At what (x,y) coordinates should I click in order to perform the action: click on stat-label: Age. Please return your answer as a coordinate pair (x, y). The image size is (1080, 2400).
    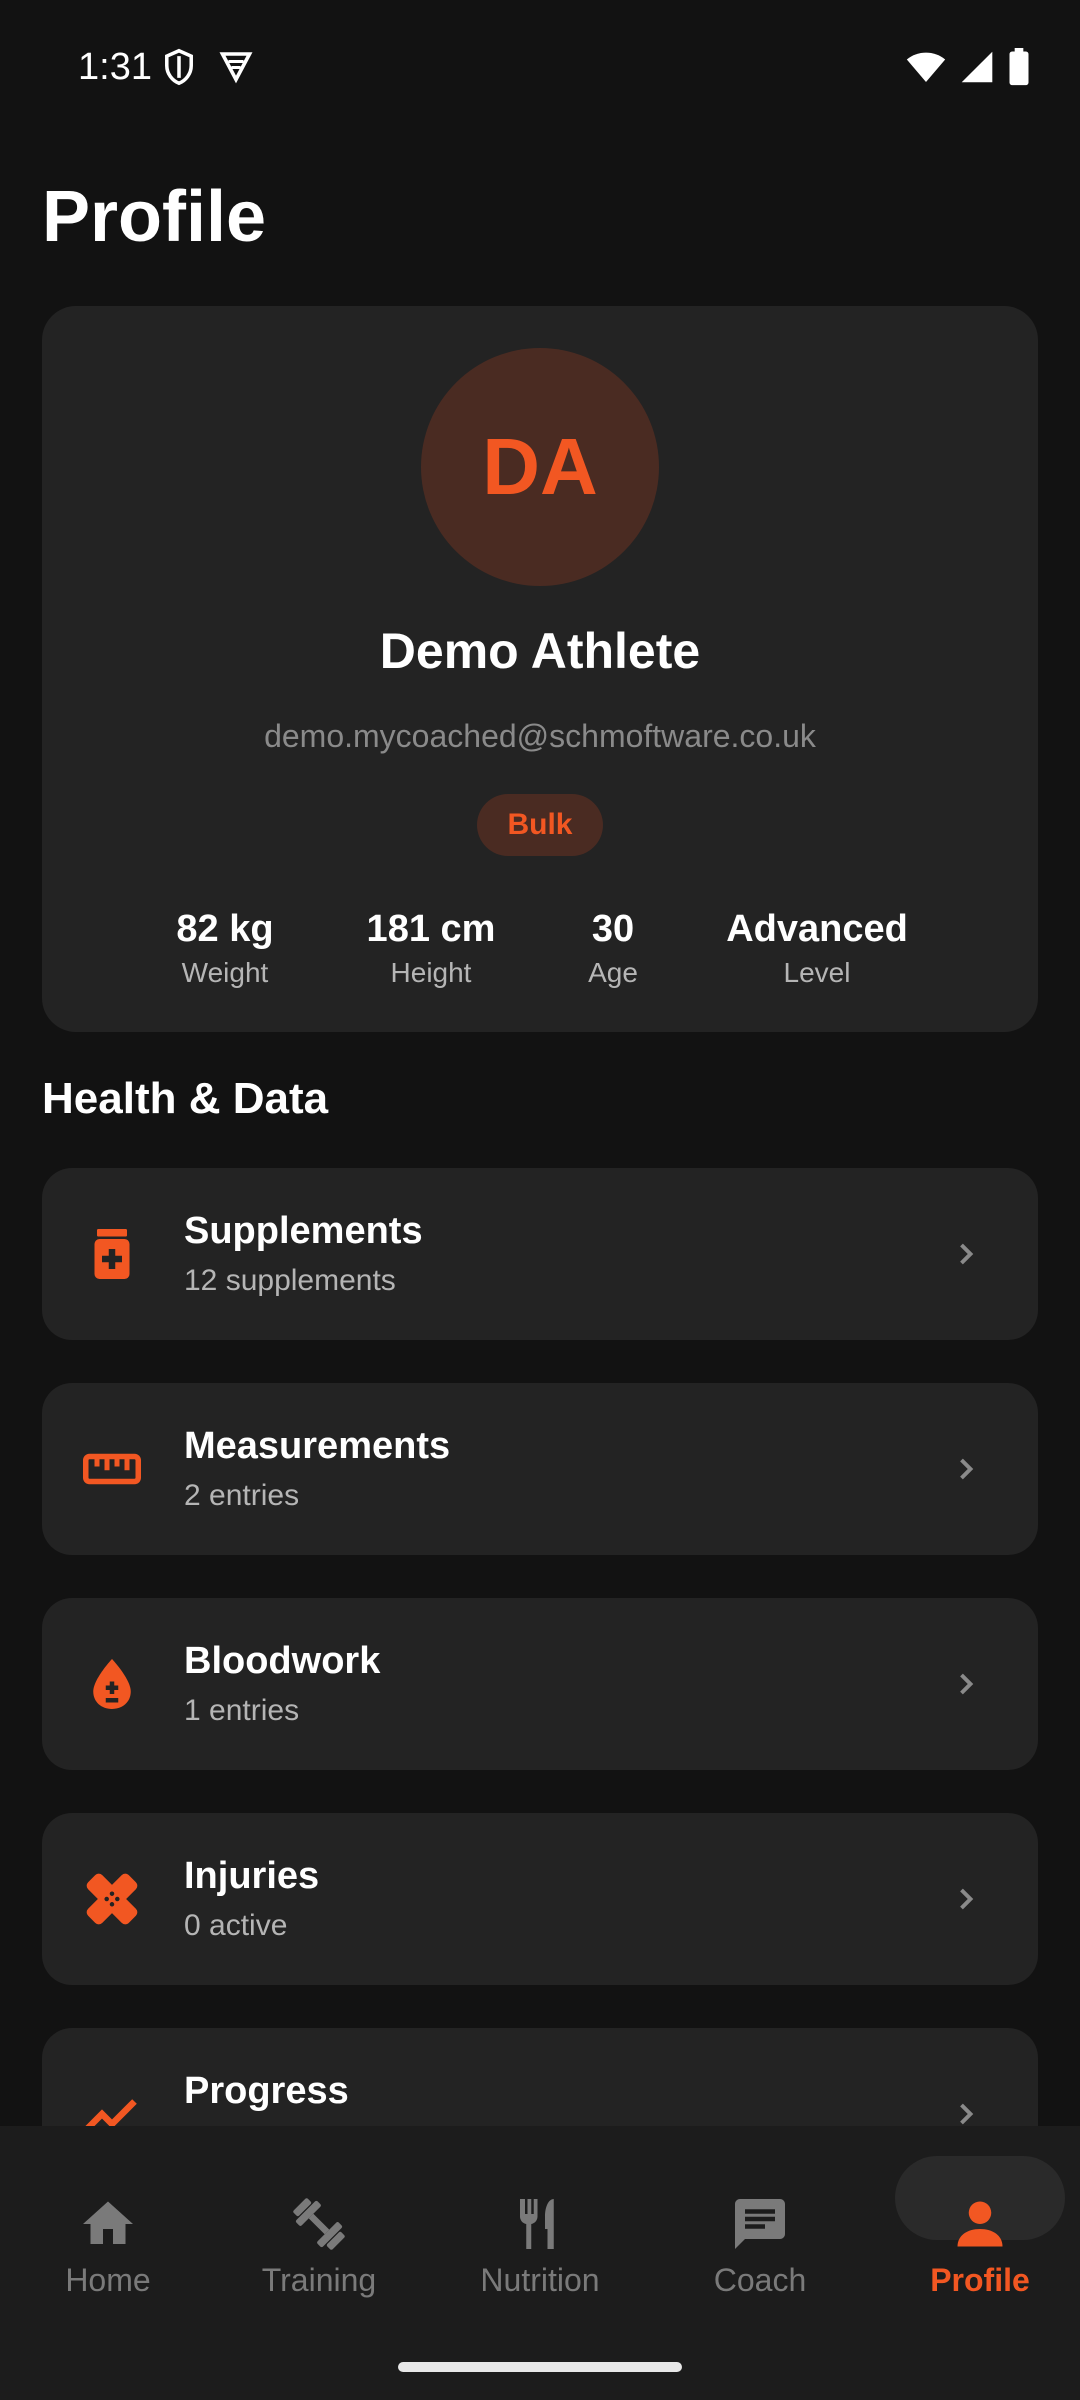
    Looking at the image, I should click on (613, 972).